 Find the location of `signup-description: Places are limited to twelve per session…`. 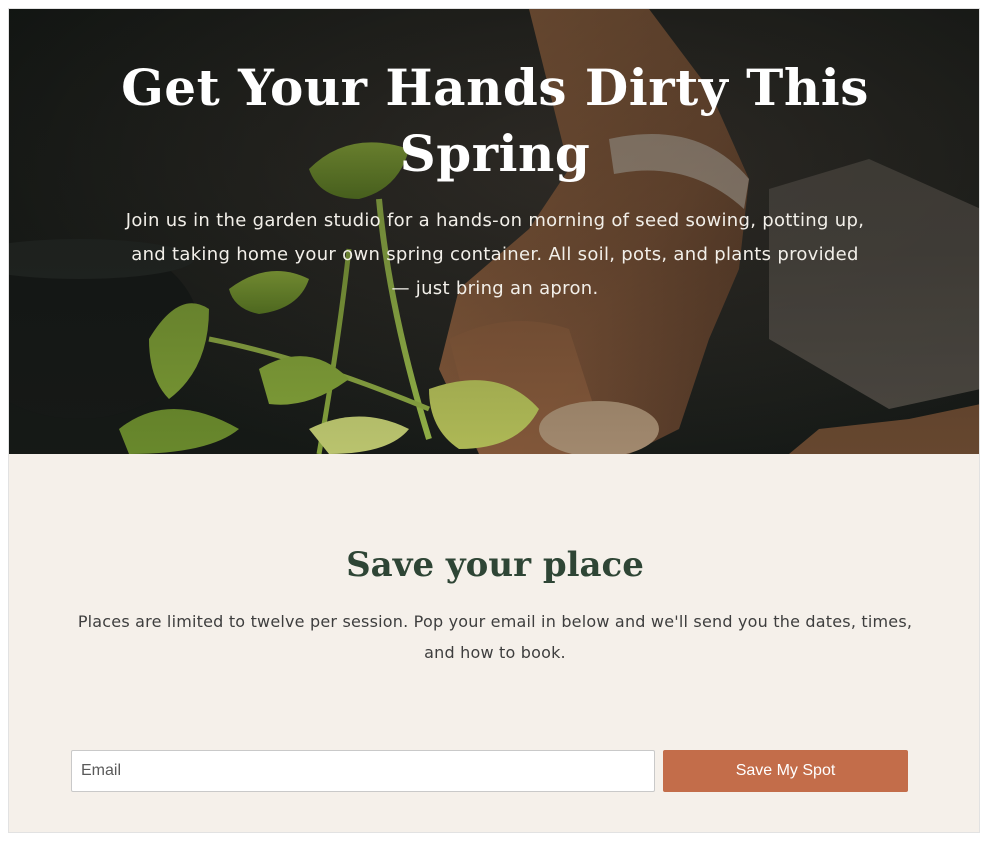

signup-description: Places are limited to twelve per session… is located at coordinates (495, 637).